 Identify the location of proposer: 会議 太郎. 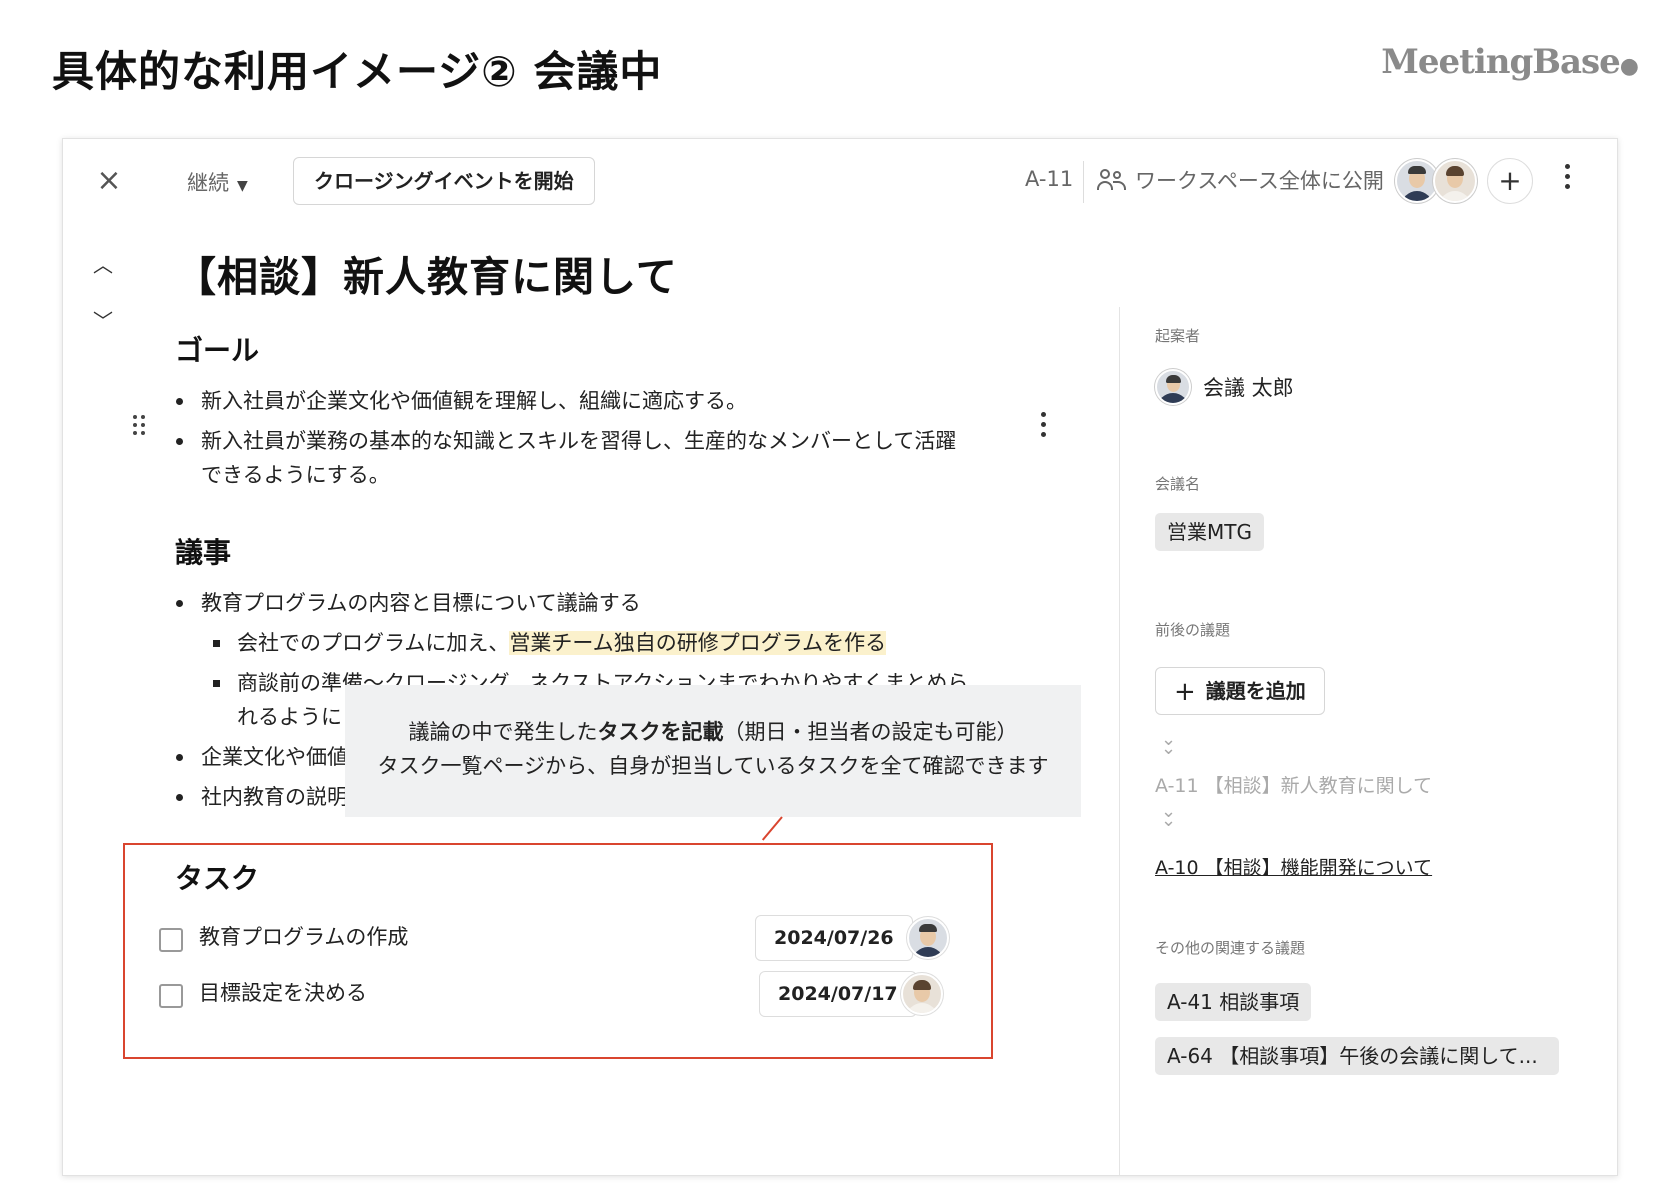
(1224, 387).